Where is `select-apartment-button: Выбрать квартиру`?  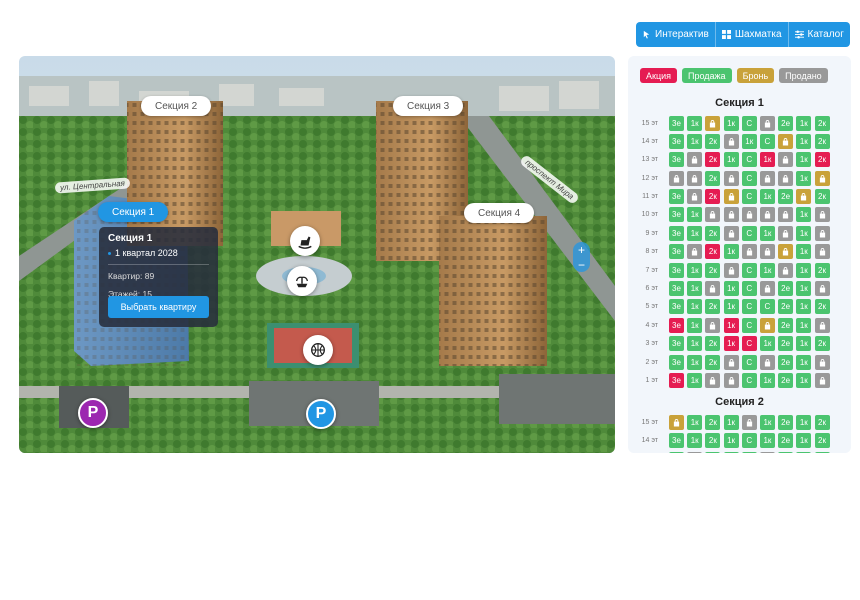 select-apartment-button: Выбрать квартиру is located at coordinates (158, 307).